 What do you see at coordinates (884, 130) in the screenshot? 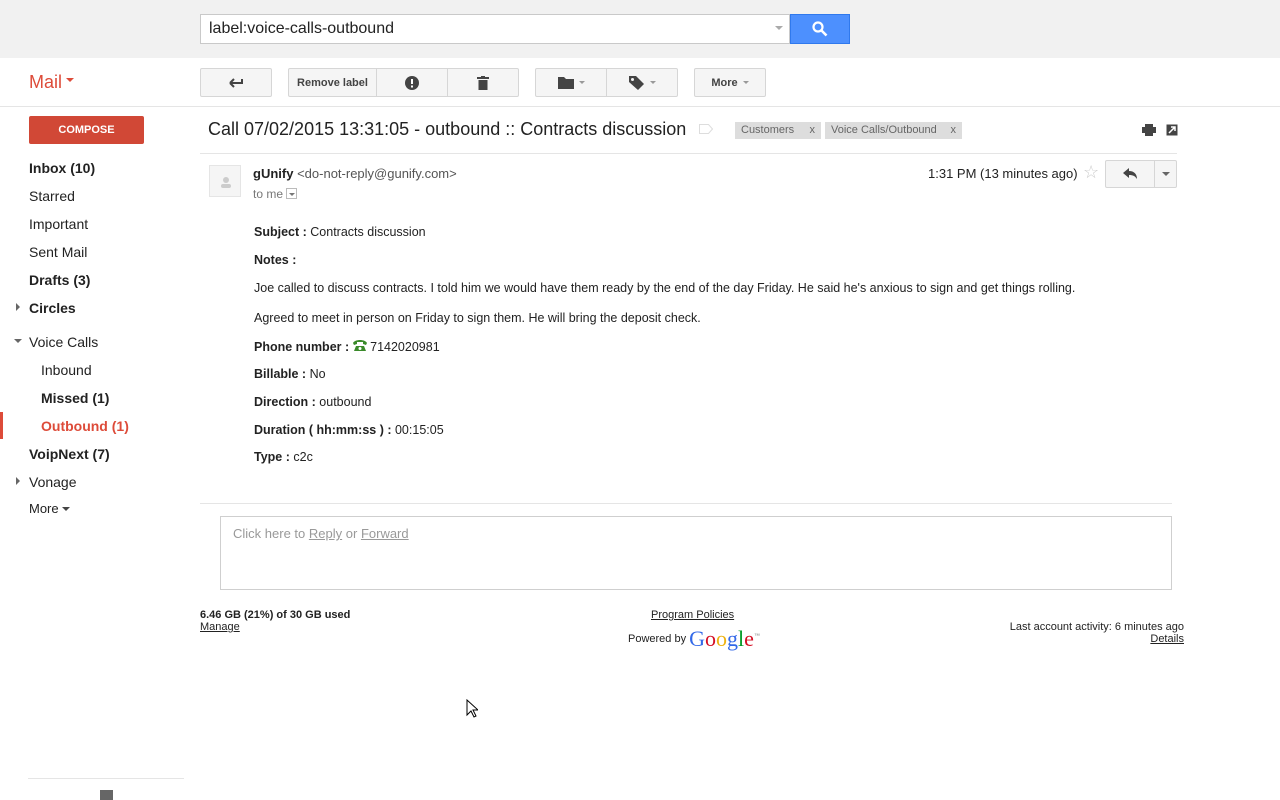
I see `label-name: Voice Calls/Outbound` at bounding box center [884, 130].